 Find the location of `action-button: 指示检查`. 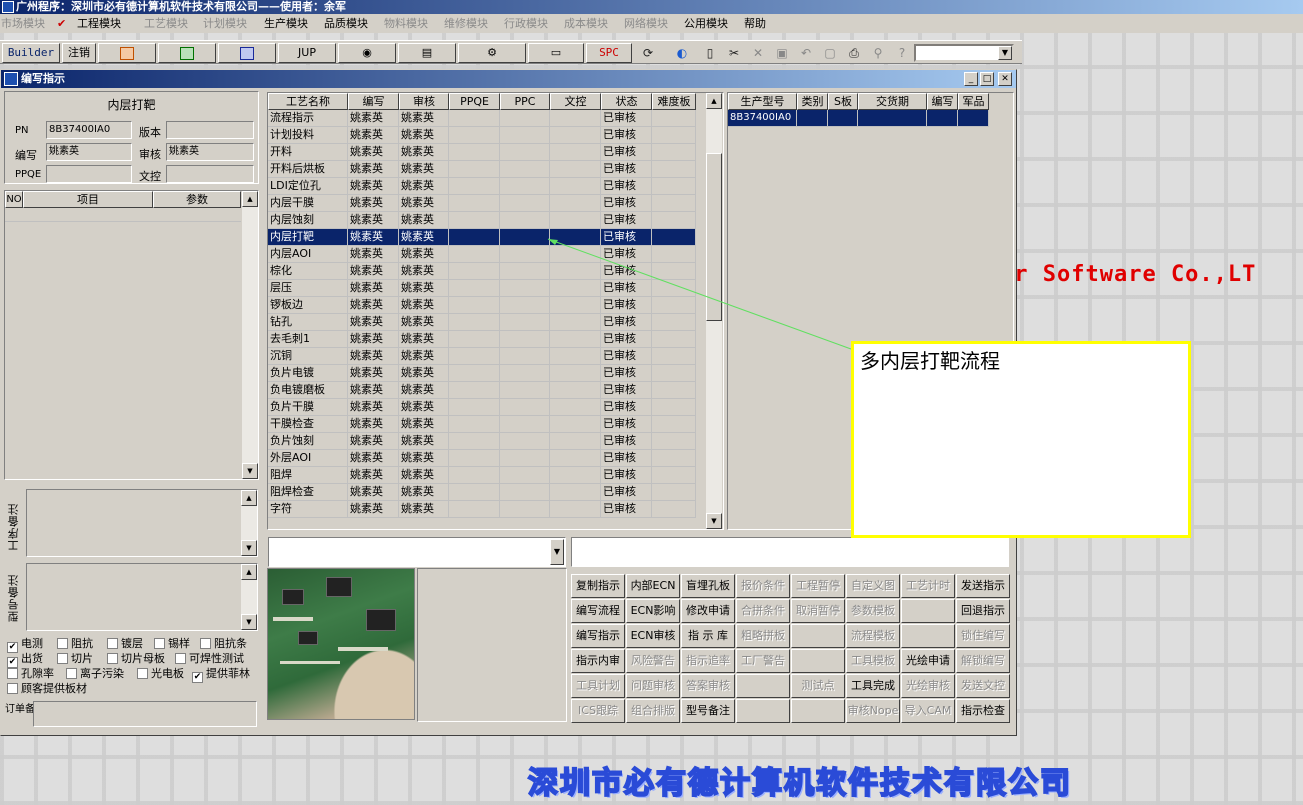

action-button: 指示检查 is located at coordinates (983, 711).